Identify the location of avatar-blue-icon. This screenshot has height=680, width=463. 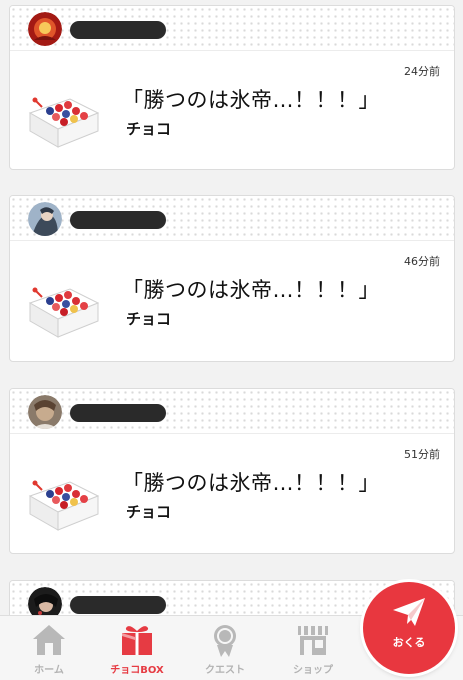
(45, 219).